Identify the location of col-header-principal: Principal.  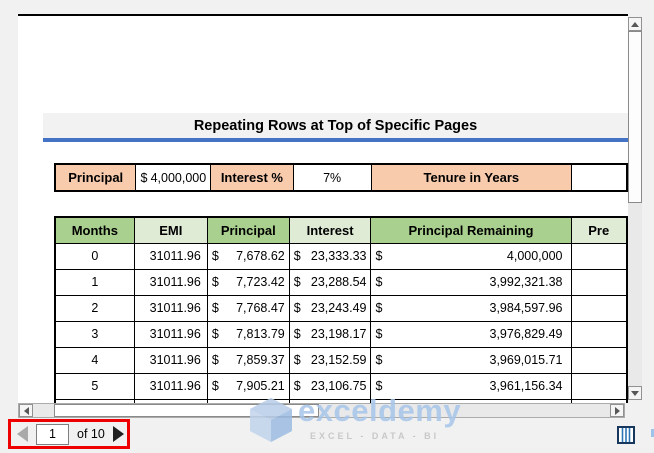
(248, 230).